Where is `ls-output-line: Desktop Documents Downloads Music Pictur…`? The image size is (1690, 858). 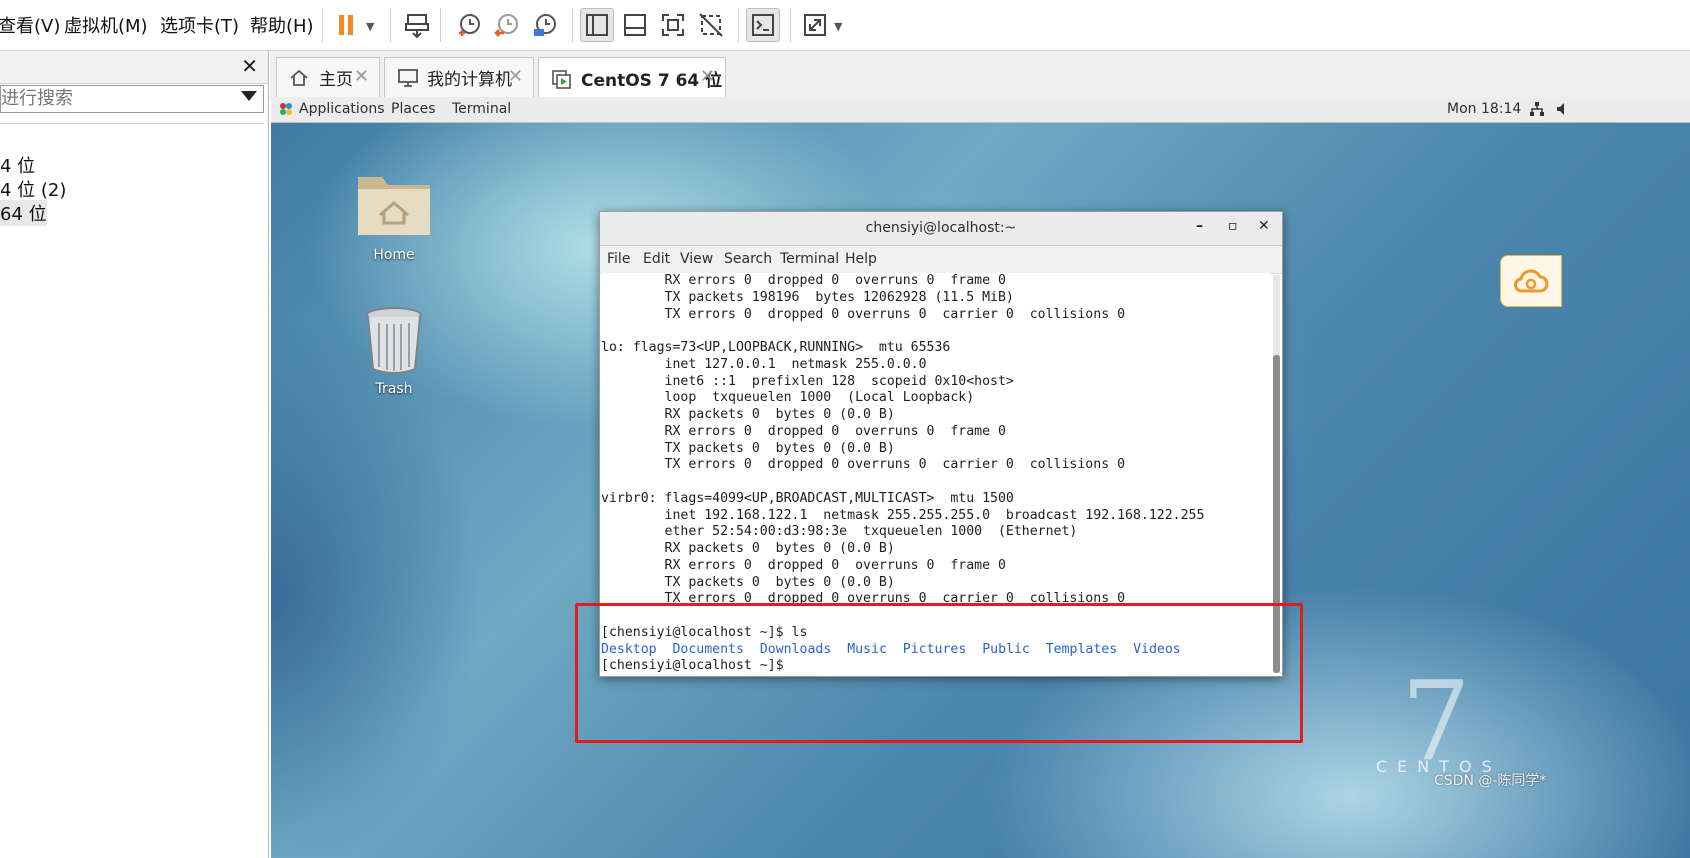 ls-output-line: Desktop Documents Downloads Music Pictur… is located at coordinates (936, 650).